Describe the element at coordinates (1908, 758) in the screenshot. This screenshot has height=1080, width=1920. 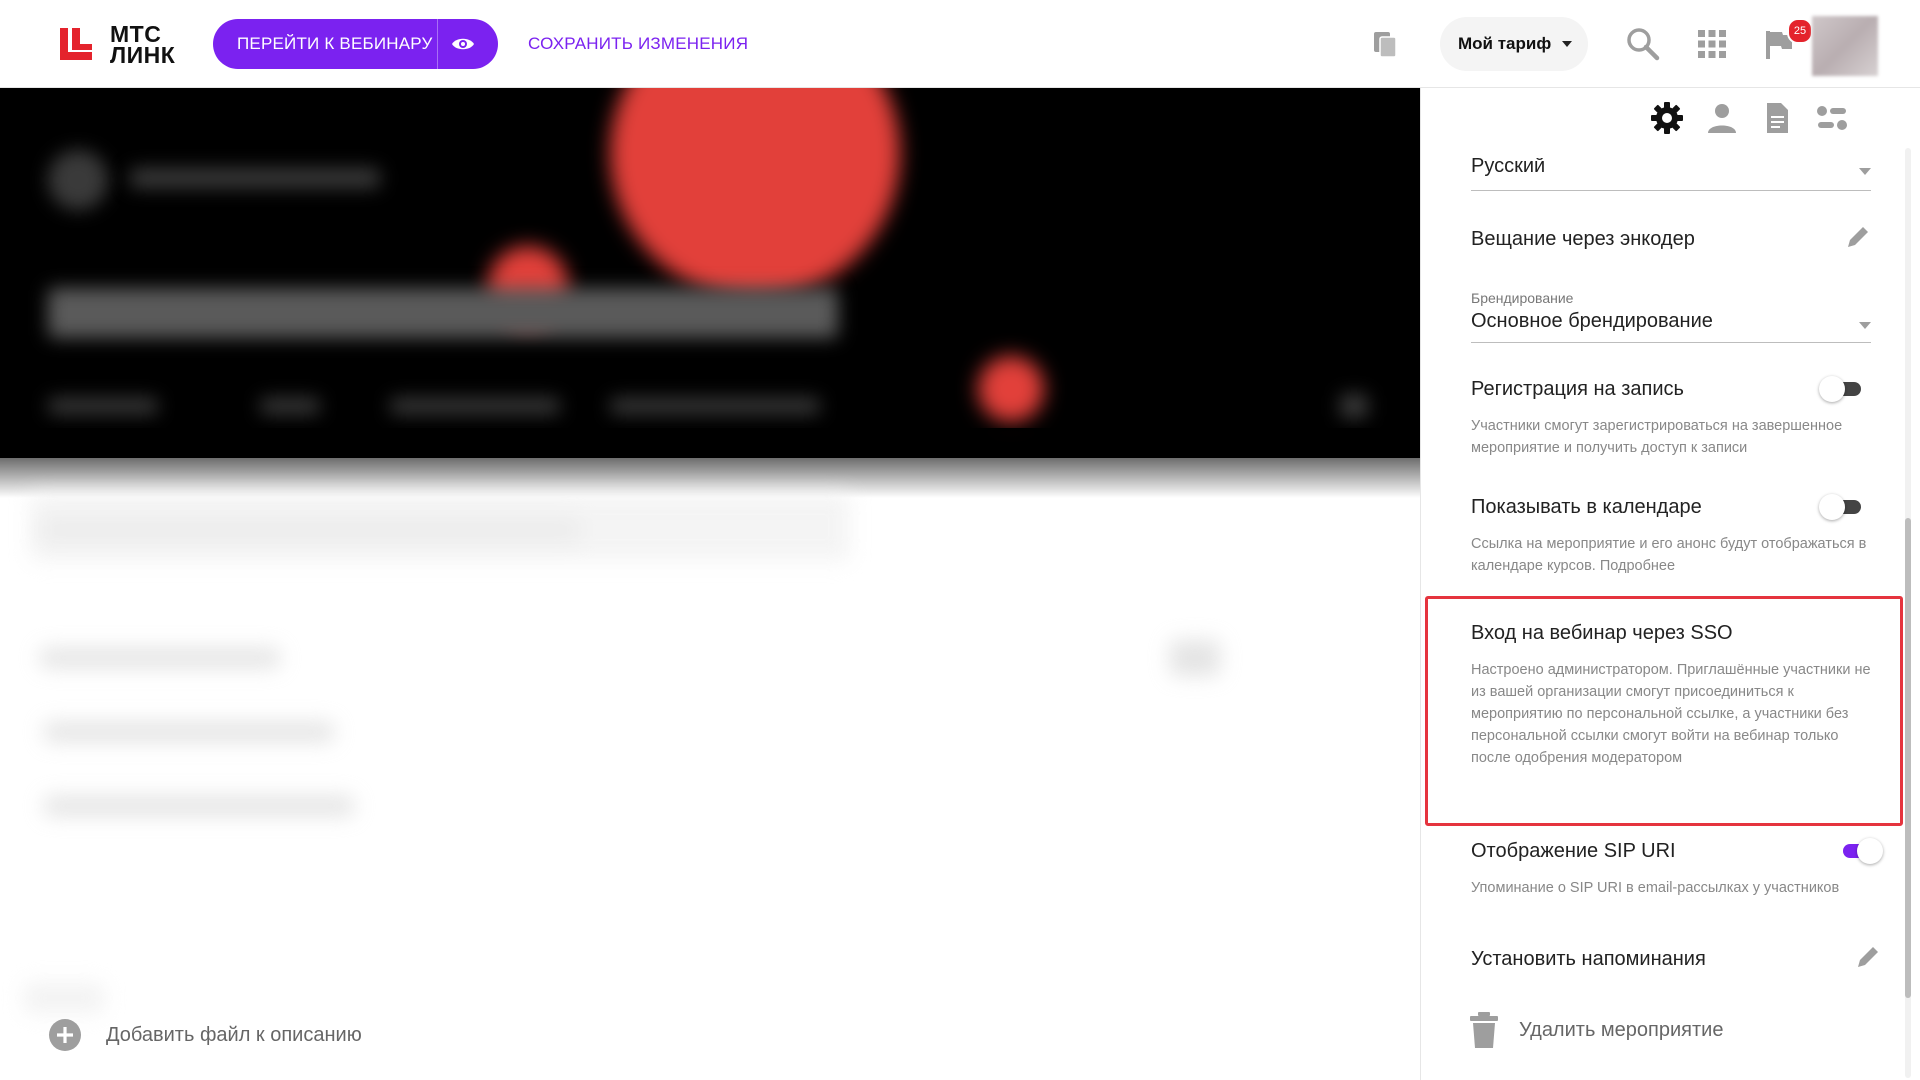
I see `scrollbar-thumb` at that location.